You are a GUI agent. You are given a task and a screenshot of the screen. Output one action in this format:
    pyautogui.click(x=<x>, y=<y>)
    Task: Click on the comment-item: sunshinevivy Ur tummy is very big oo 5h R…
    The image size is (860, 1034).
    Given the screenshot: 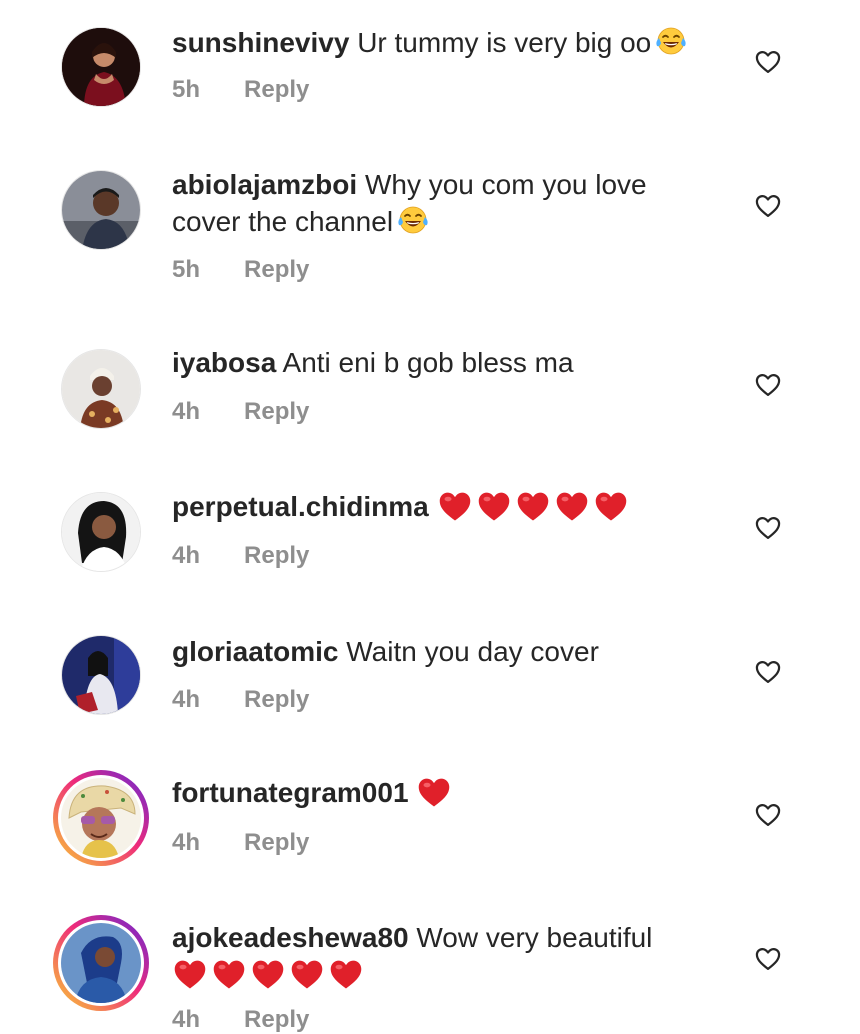 What is the action you would take?
    pyautogui.click(x=430, y=70)
    